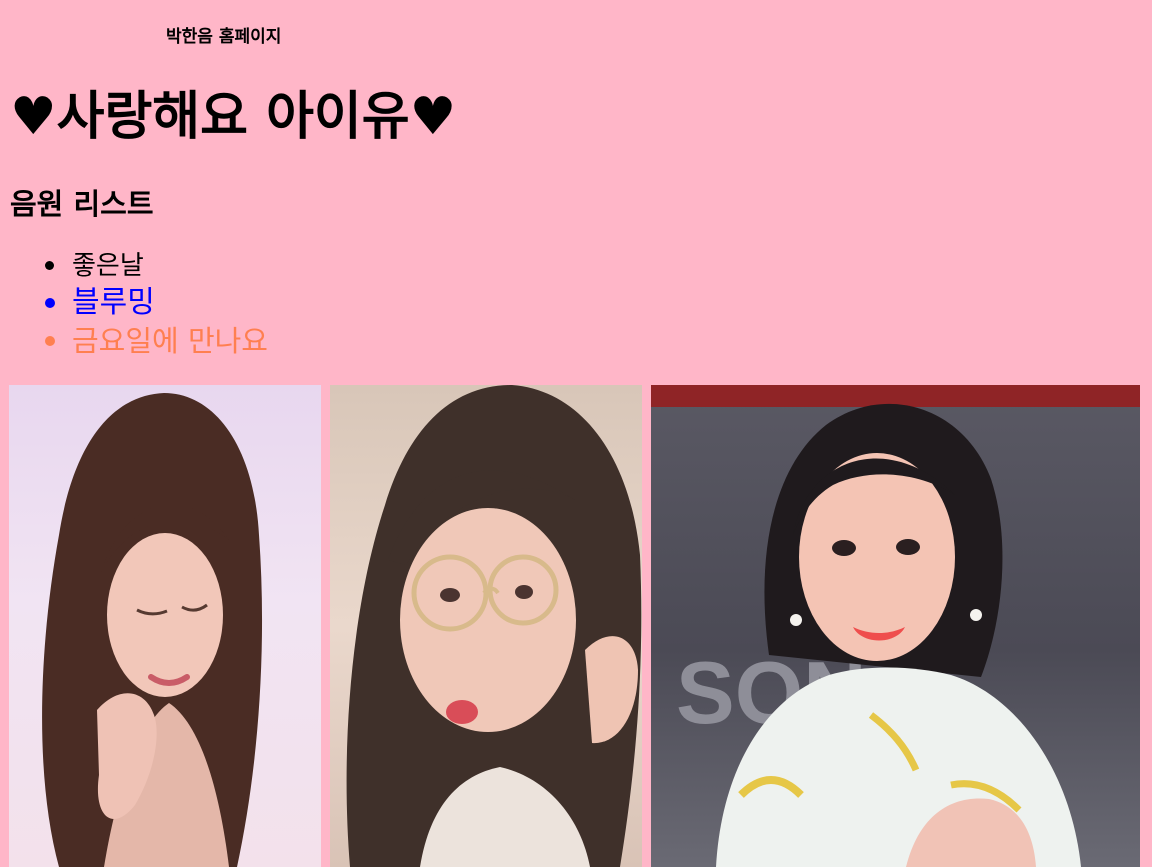 The height and width of the screenshot is (867, 1152). What do you see at coordinates (224, 37) in the screenshot?
I see `site-title: 박한음 홈페이지` at bounding box center [224, 37].